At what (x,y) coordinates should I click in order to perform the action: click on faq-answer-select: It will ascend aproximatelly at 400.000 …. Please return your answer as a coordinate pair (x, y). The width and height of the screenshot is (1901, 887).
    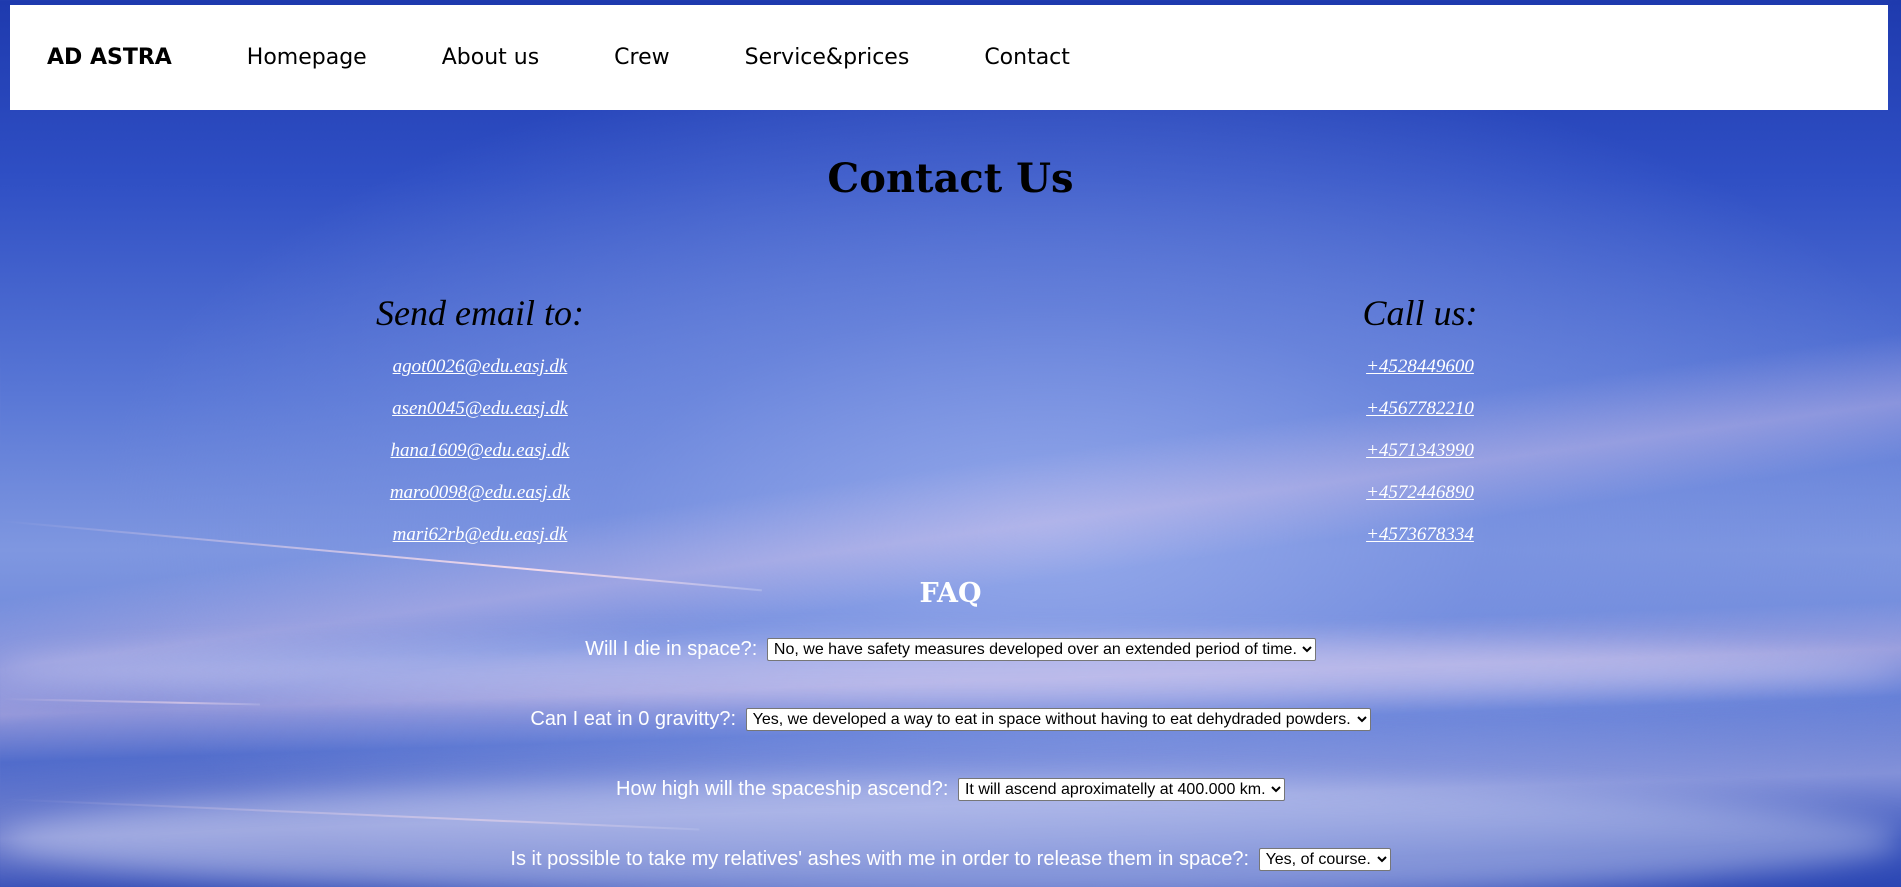
    Looking at the image, I should click on (1121, 790).